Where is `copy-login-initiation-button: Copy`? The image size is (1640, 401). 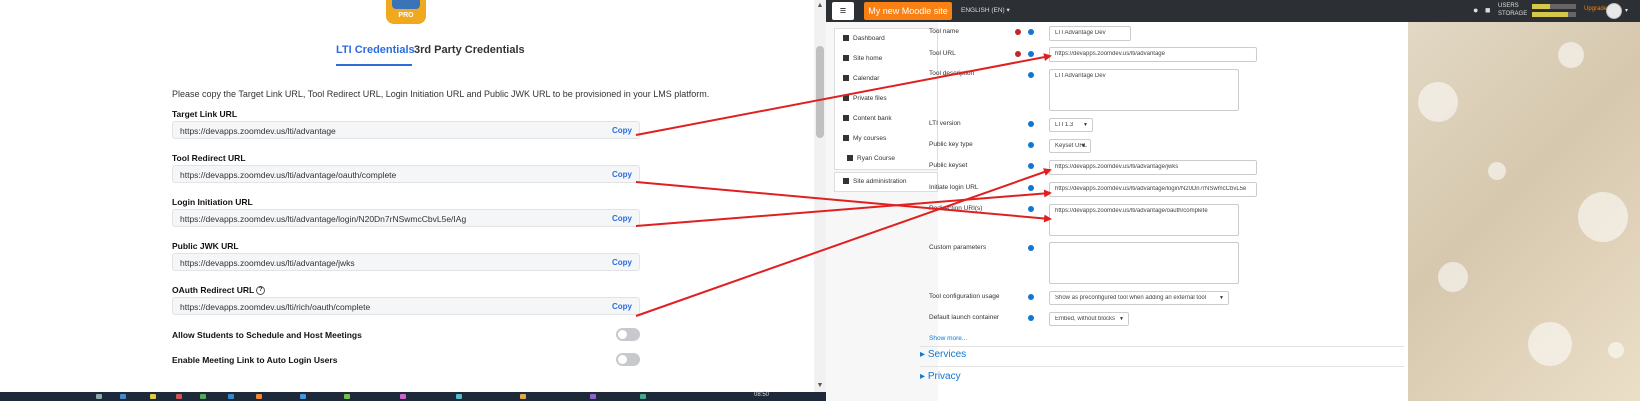
copy-login-initiation-button: Copy is located at coordinates (622, 218).